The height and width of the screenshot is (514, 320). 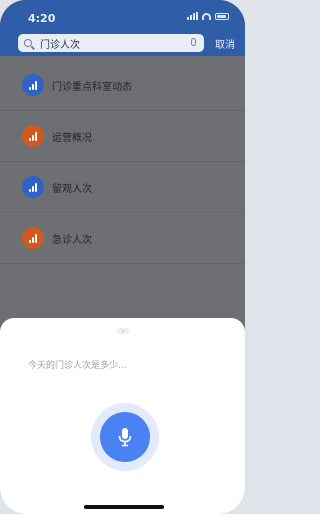 I want to click on search-query-text: 门诊人次, so click(x=60, y=45).